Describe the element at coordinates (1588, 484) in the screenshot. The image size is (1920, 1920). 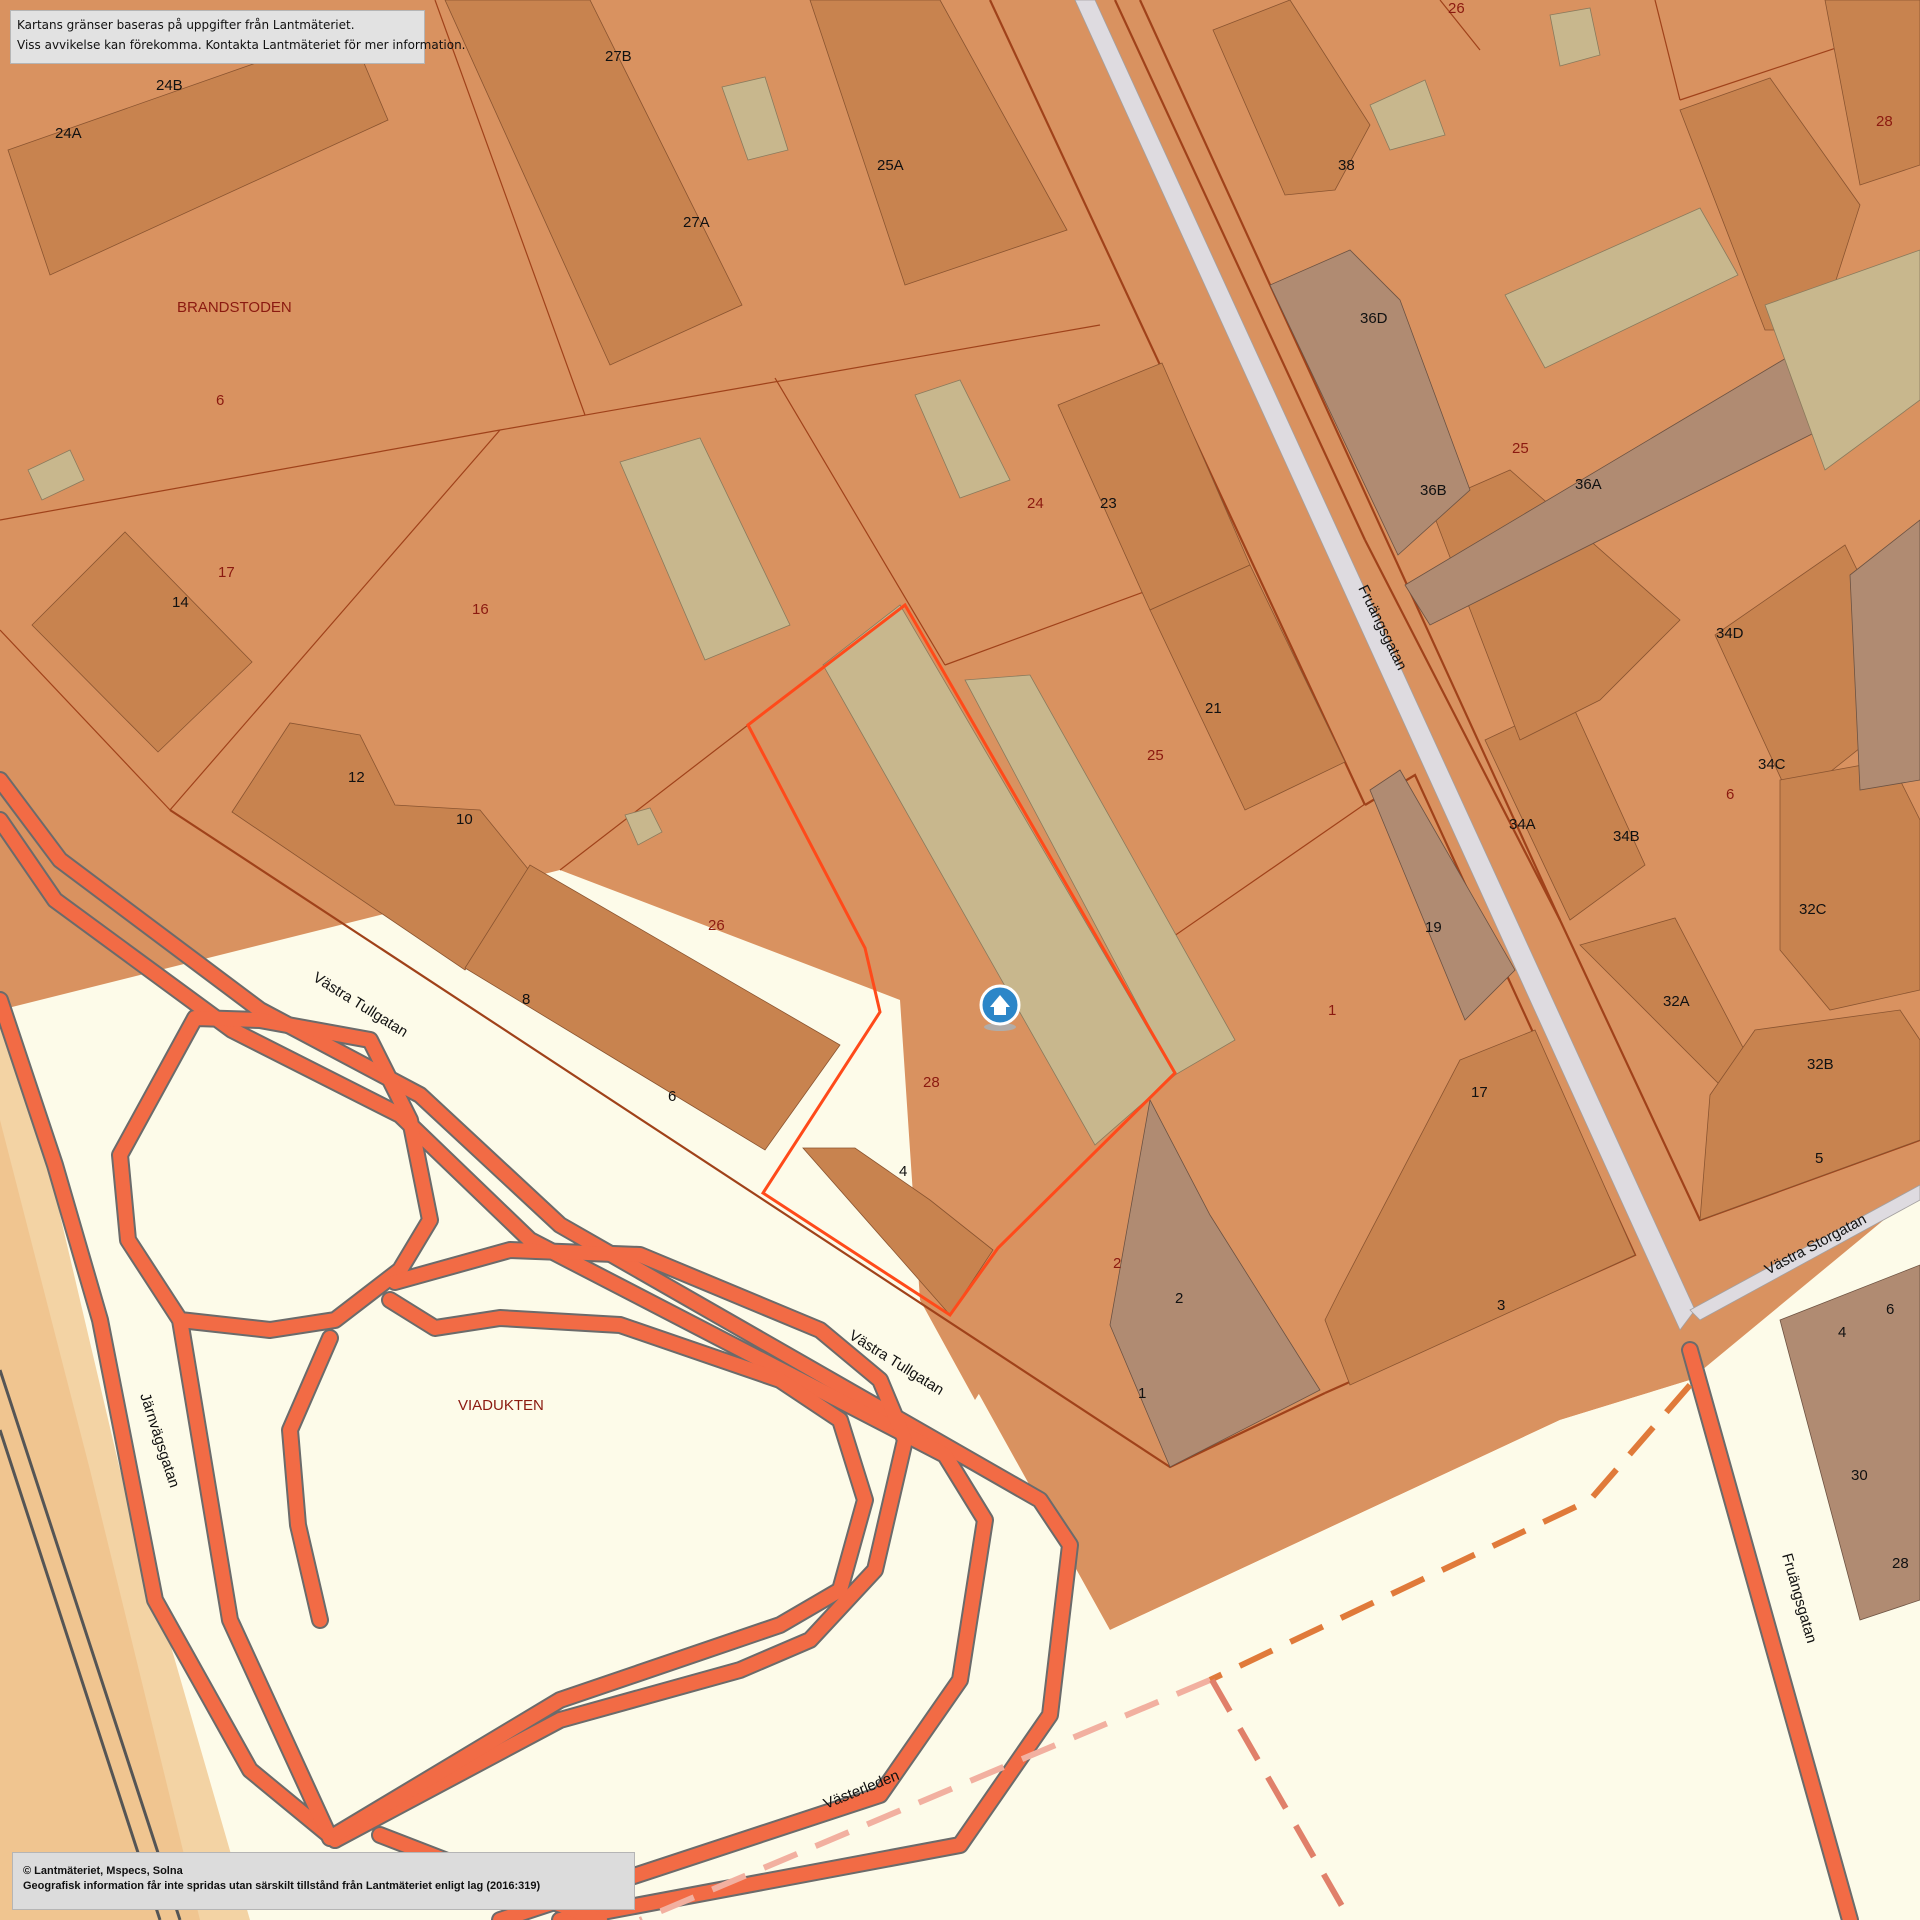
I see `building-label: 36A` at that location.